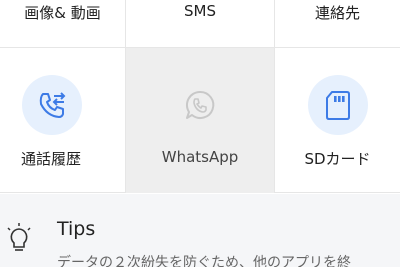  I want to click on tips-text: データの２次紛失を防ぐため、他のアプリを終, so click(204, 261).